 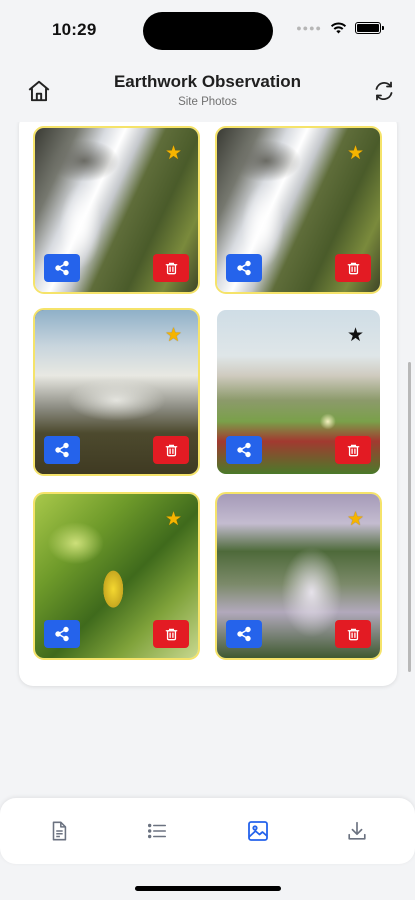 I want to click on status-icons: ●●●●, so click(x=340, y=28).